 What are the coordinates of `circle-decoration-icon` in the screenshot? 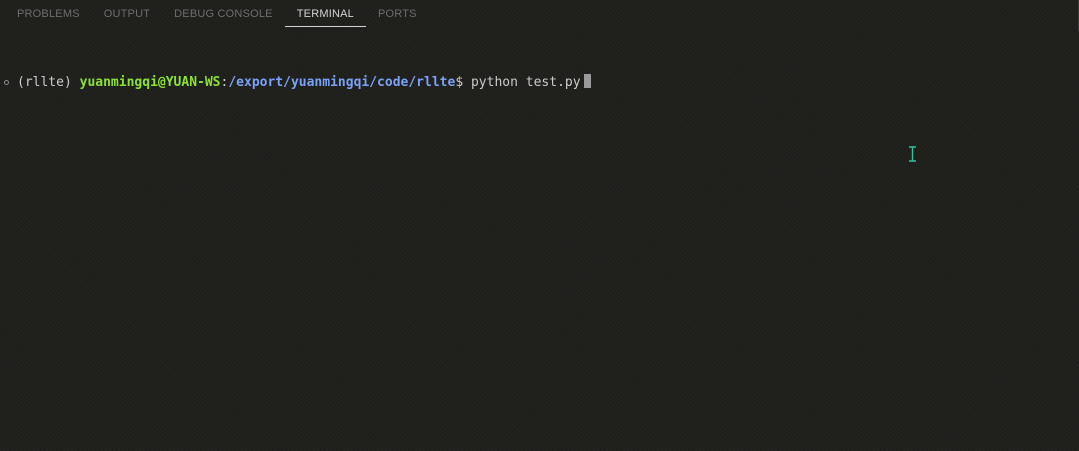 It's located at (6, 82).